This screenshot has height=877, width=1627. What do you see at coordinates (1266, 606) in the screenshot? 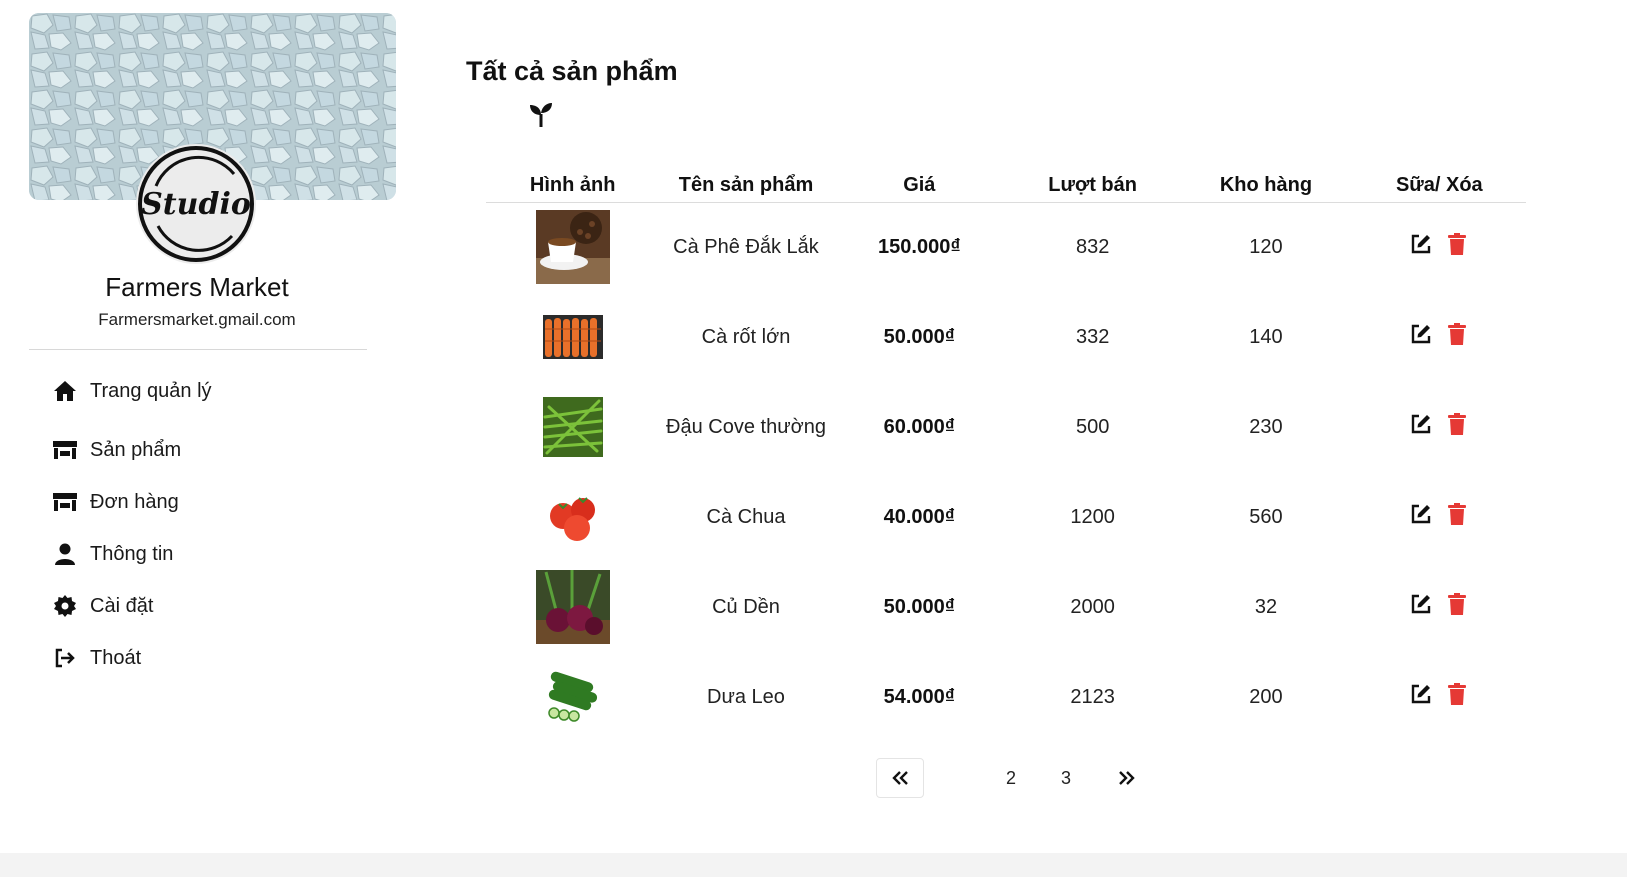
I see `product-stock: 32` at bounding box center [1266, 606].